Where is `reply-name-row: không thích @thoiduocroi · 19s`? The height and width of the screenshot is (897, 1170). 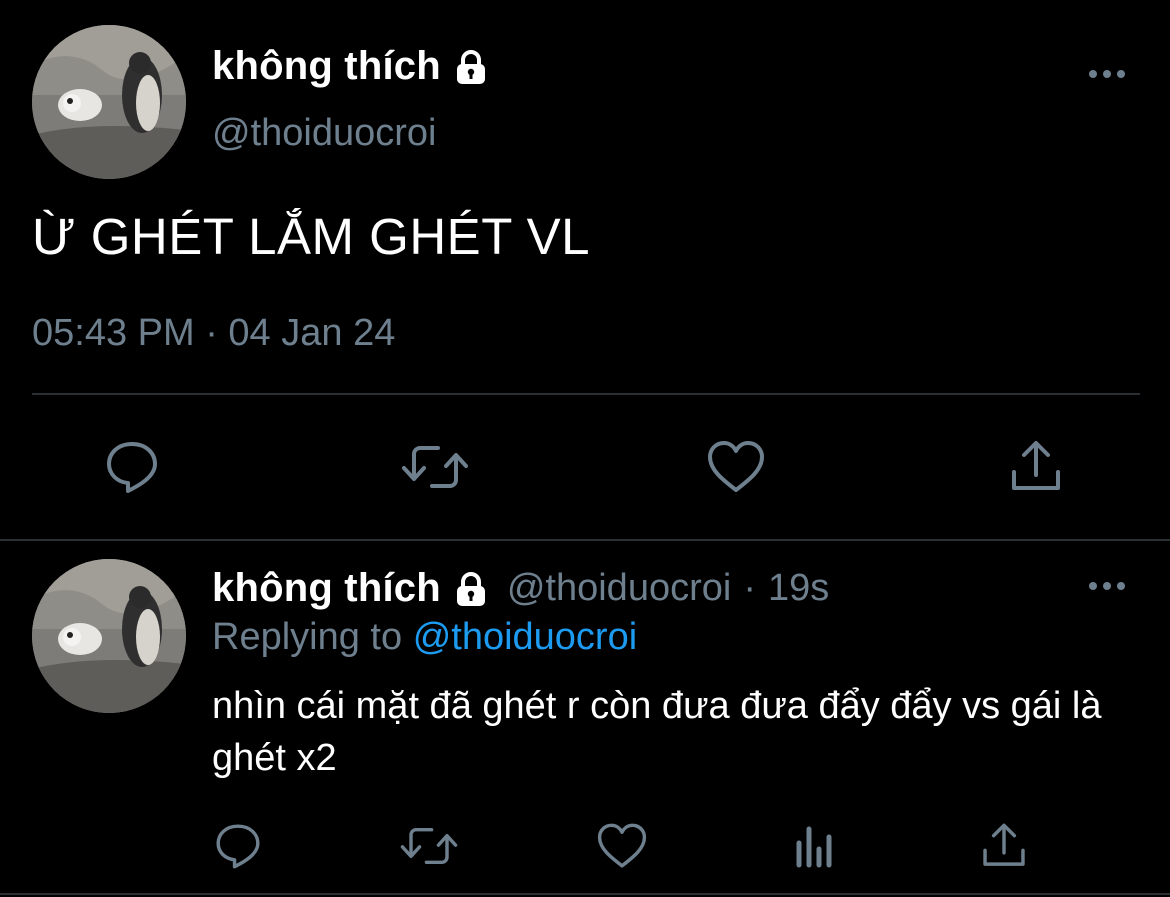
reply-name-row: không thích @thoiduocroi · 19s is located at coordinates (520, 588).